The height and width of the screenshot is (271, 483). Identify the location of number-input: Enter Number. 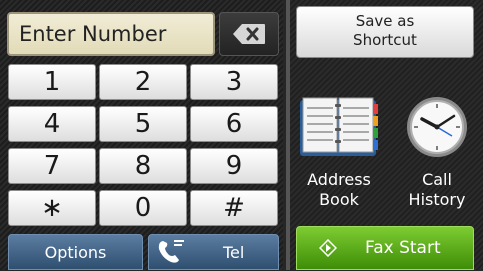
(111, 34).